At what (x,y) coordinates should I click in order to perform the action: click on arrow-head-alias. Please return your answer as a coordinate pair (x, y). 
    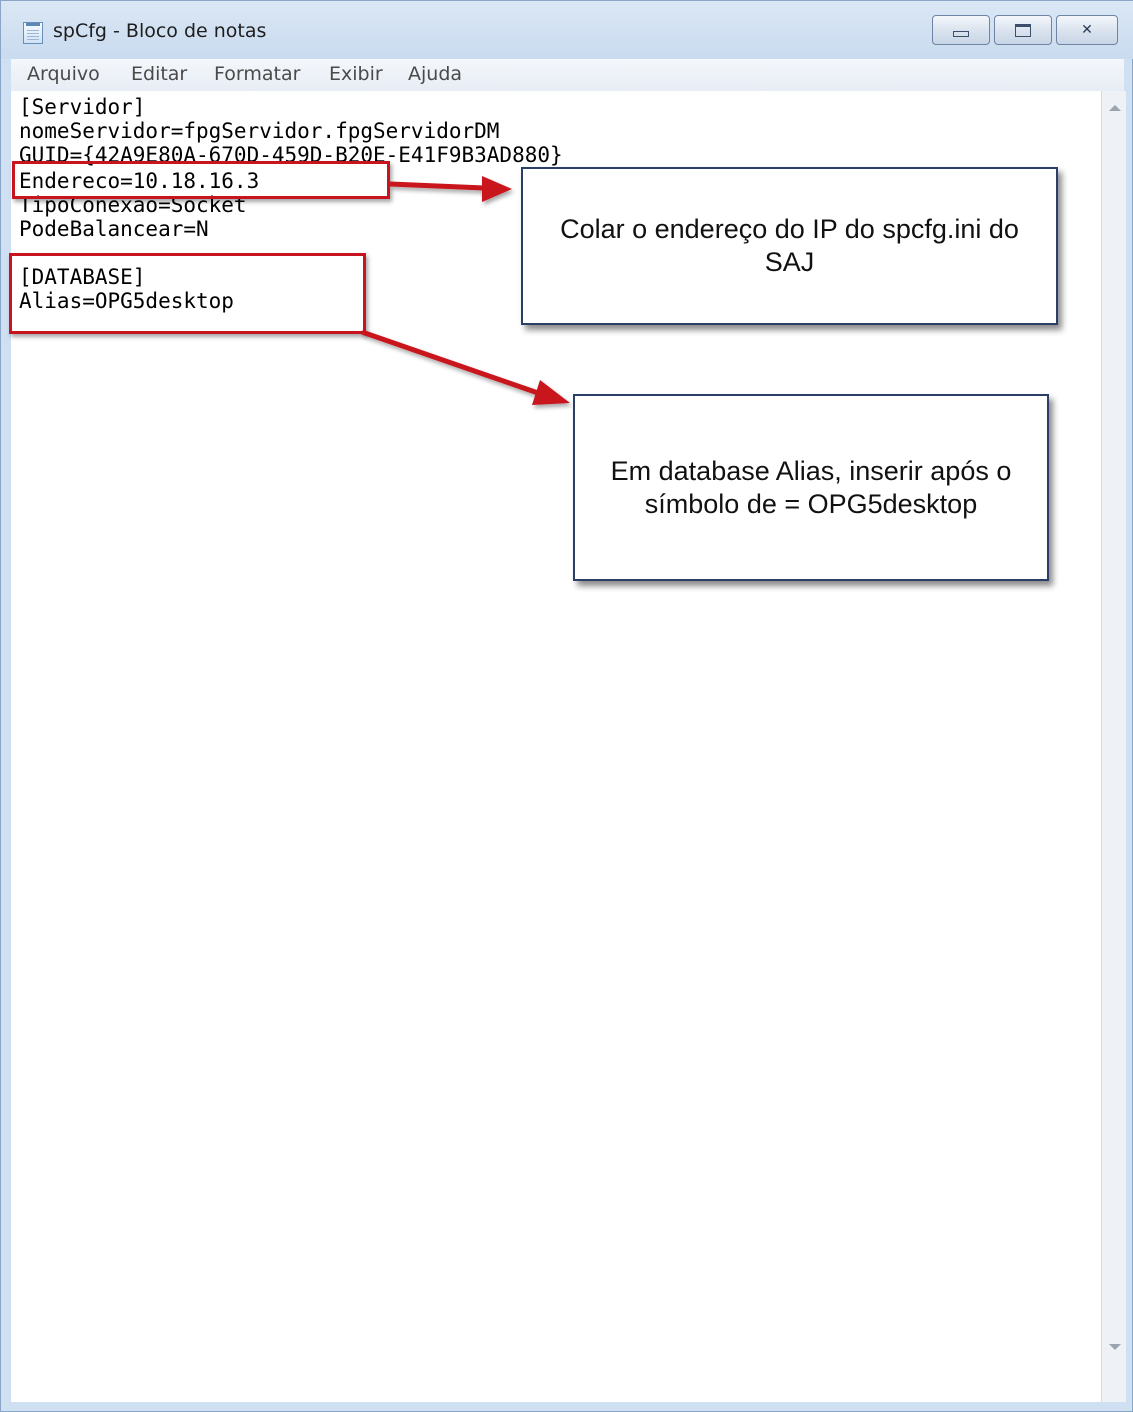
    Looking at the image, I should click on (551, 392).